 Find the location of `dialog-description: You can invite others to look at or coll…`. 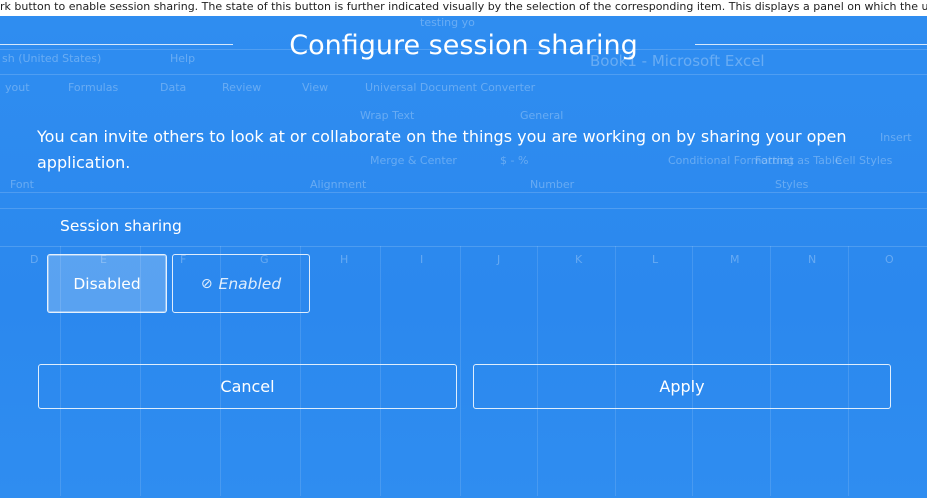

dialog-description: You can invite others to look at or coll… is located at coordinates (442, 149).